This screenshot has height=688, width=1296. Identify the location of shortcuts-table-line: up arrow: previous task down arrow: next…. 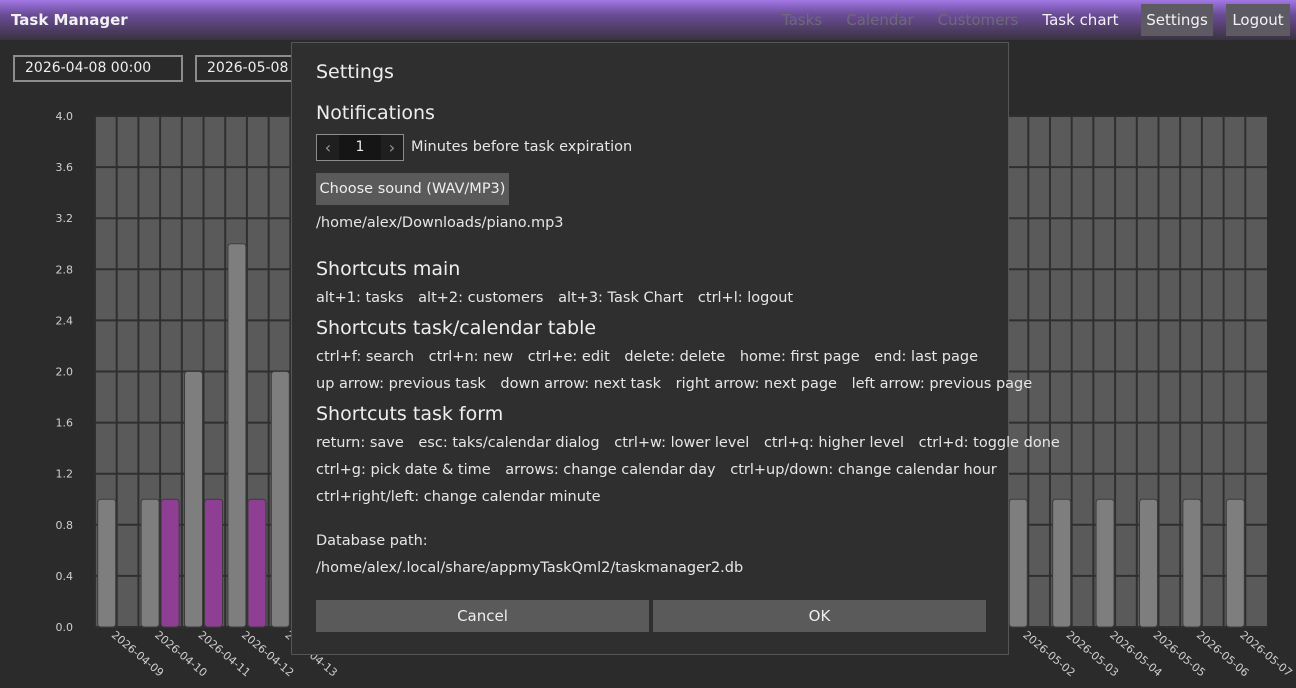
(679, 384).